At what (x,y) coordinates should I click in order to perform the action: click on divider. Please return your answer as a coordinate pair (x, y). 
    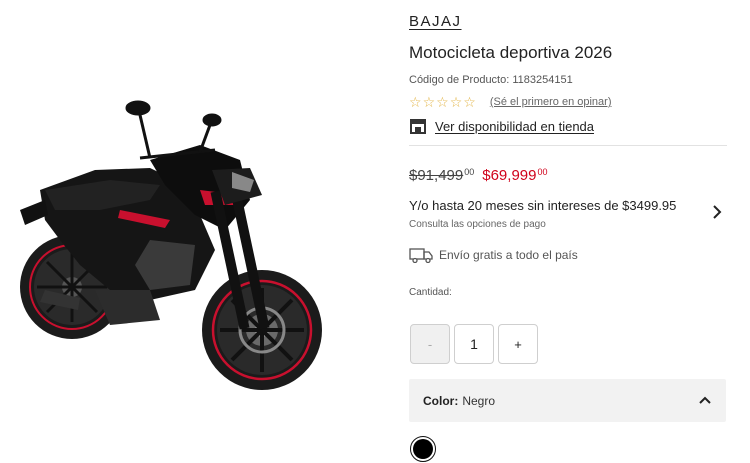
    Looking at the image, I should click on (568, 145).